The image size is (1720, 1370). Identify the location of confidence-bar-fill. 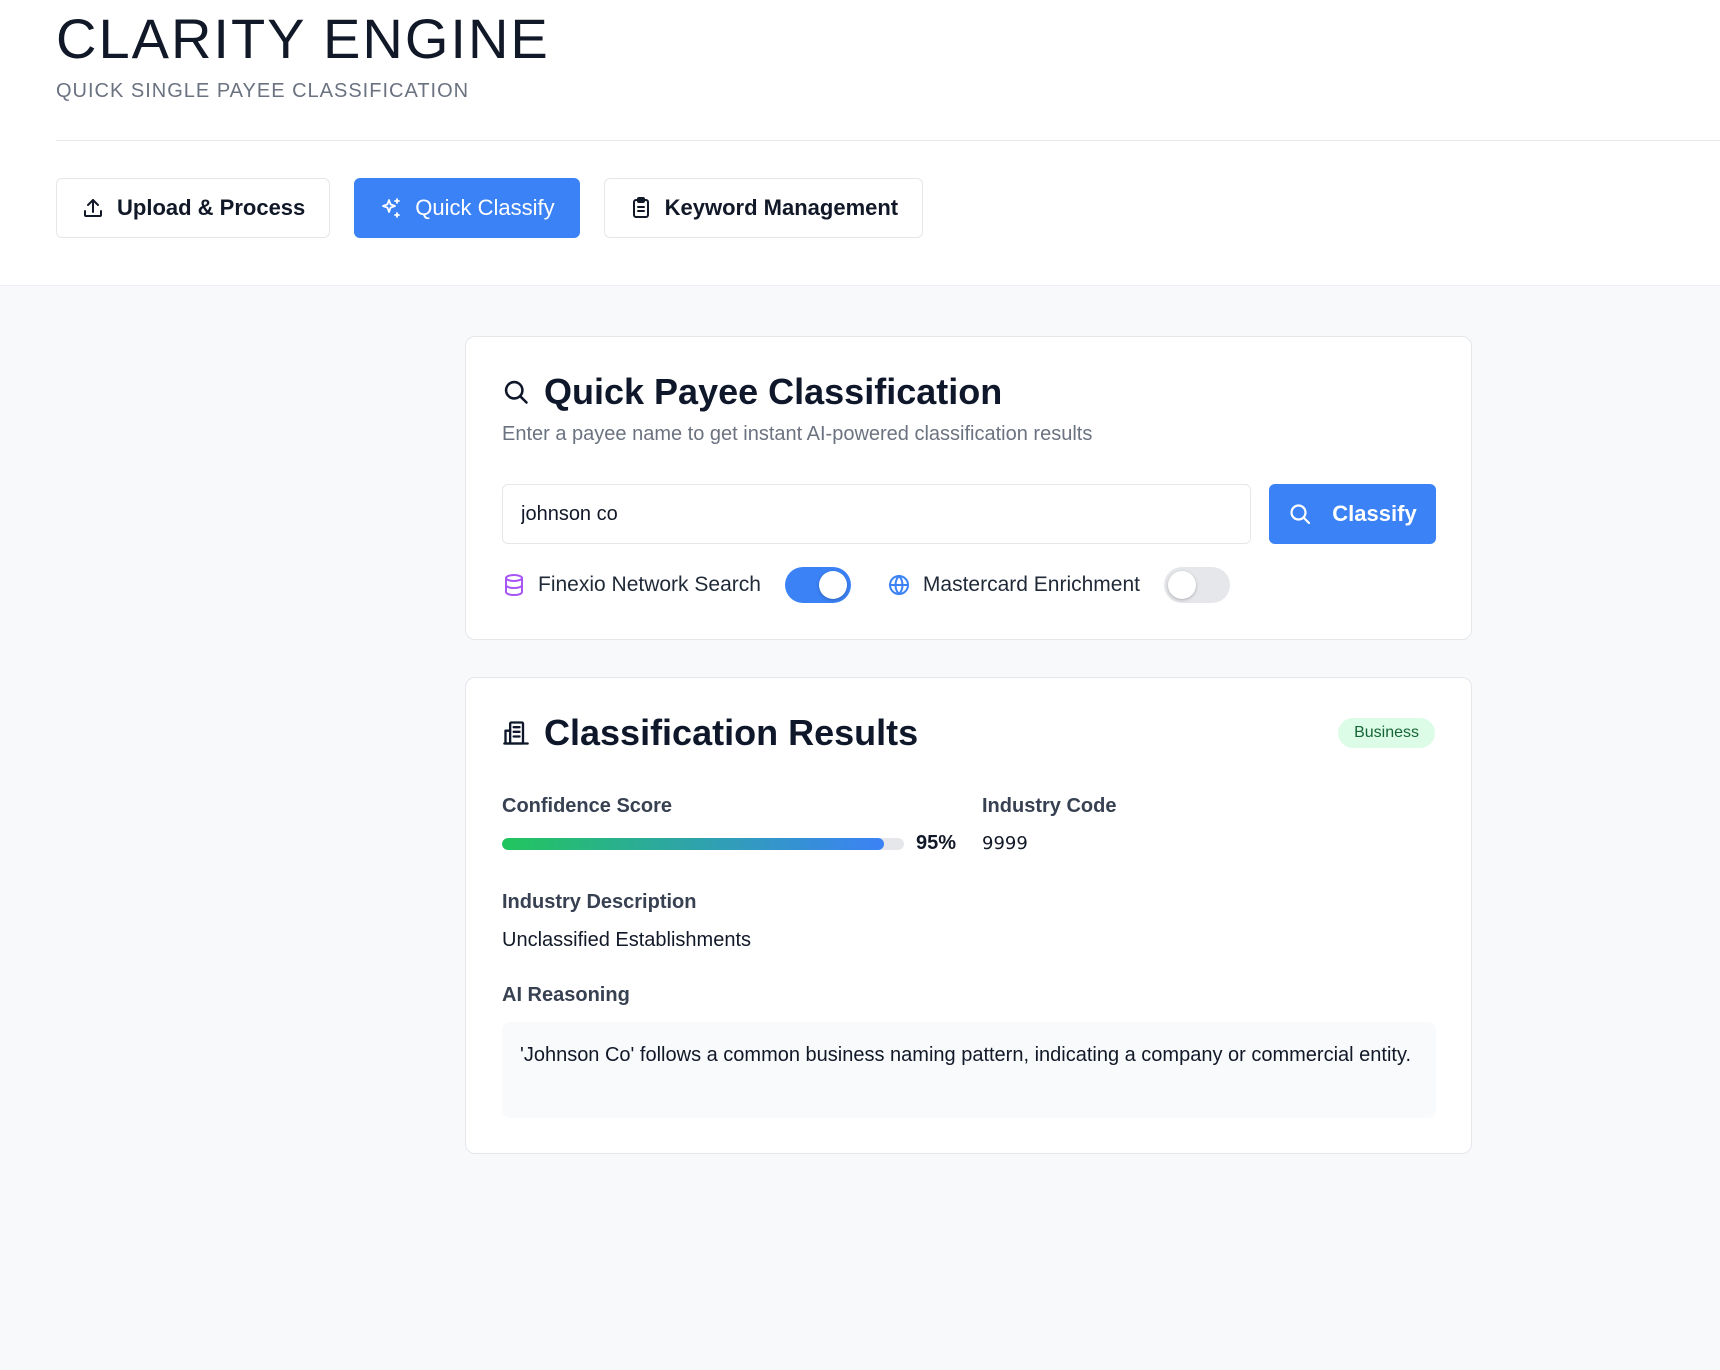
(693, 844).